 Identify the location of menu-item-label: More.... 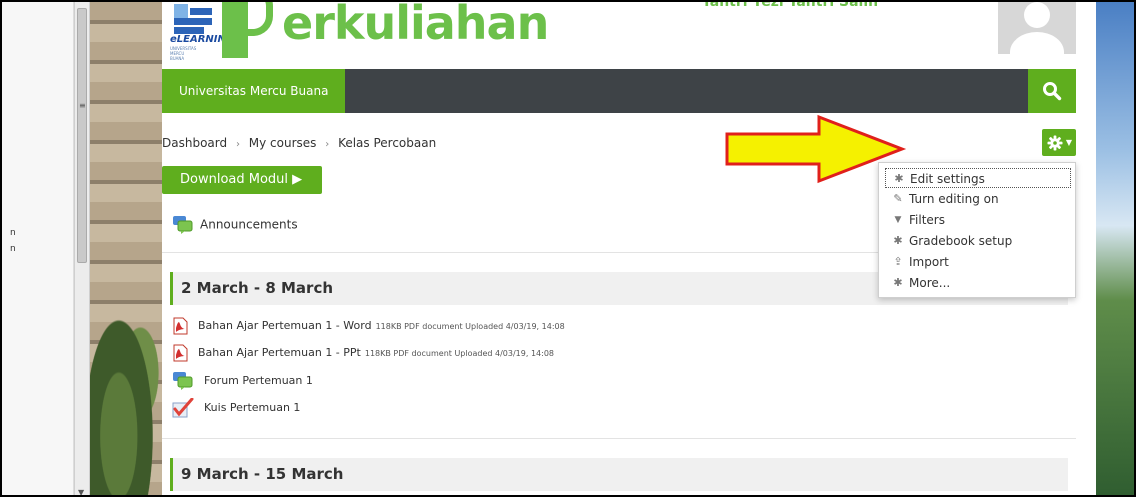
(930, 283).